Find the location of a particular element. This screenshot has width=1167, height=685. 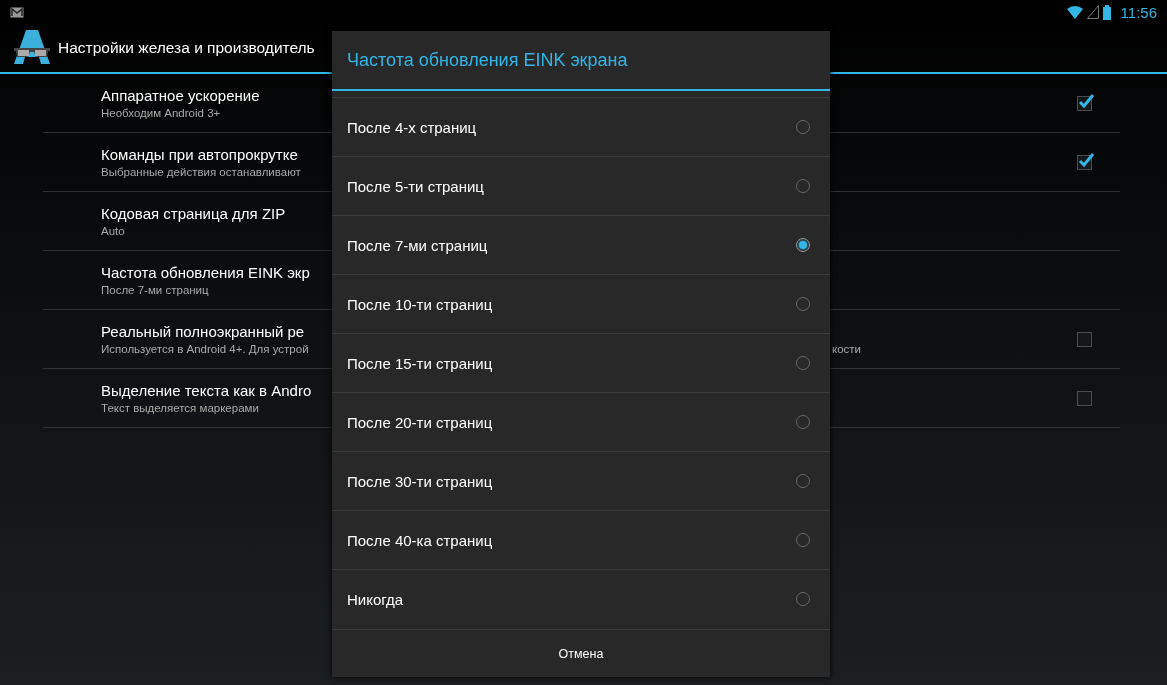

radio-option: После 10-ти страниц is located at coordinates (581, 303).